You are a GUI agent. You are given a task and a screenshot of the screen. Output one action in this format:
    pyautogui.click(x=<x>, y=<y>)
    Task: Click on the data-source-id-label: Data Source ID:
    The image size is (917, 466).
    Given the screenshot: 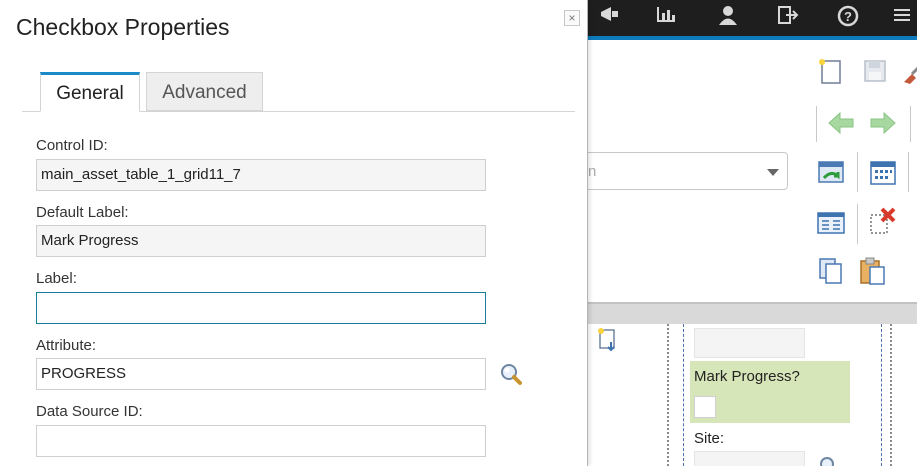 What is the action you would take?
    pyautogui.click(x=89, y=411)
    